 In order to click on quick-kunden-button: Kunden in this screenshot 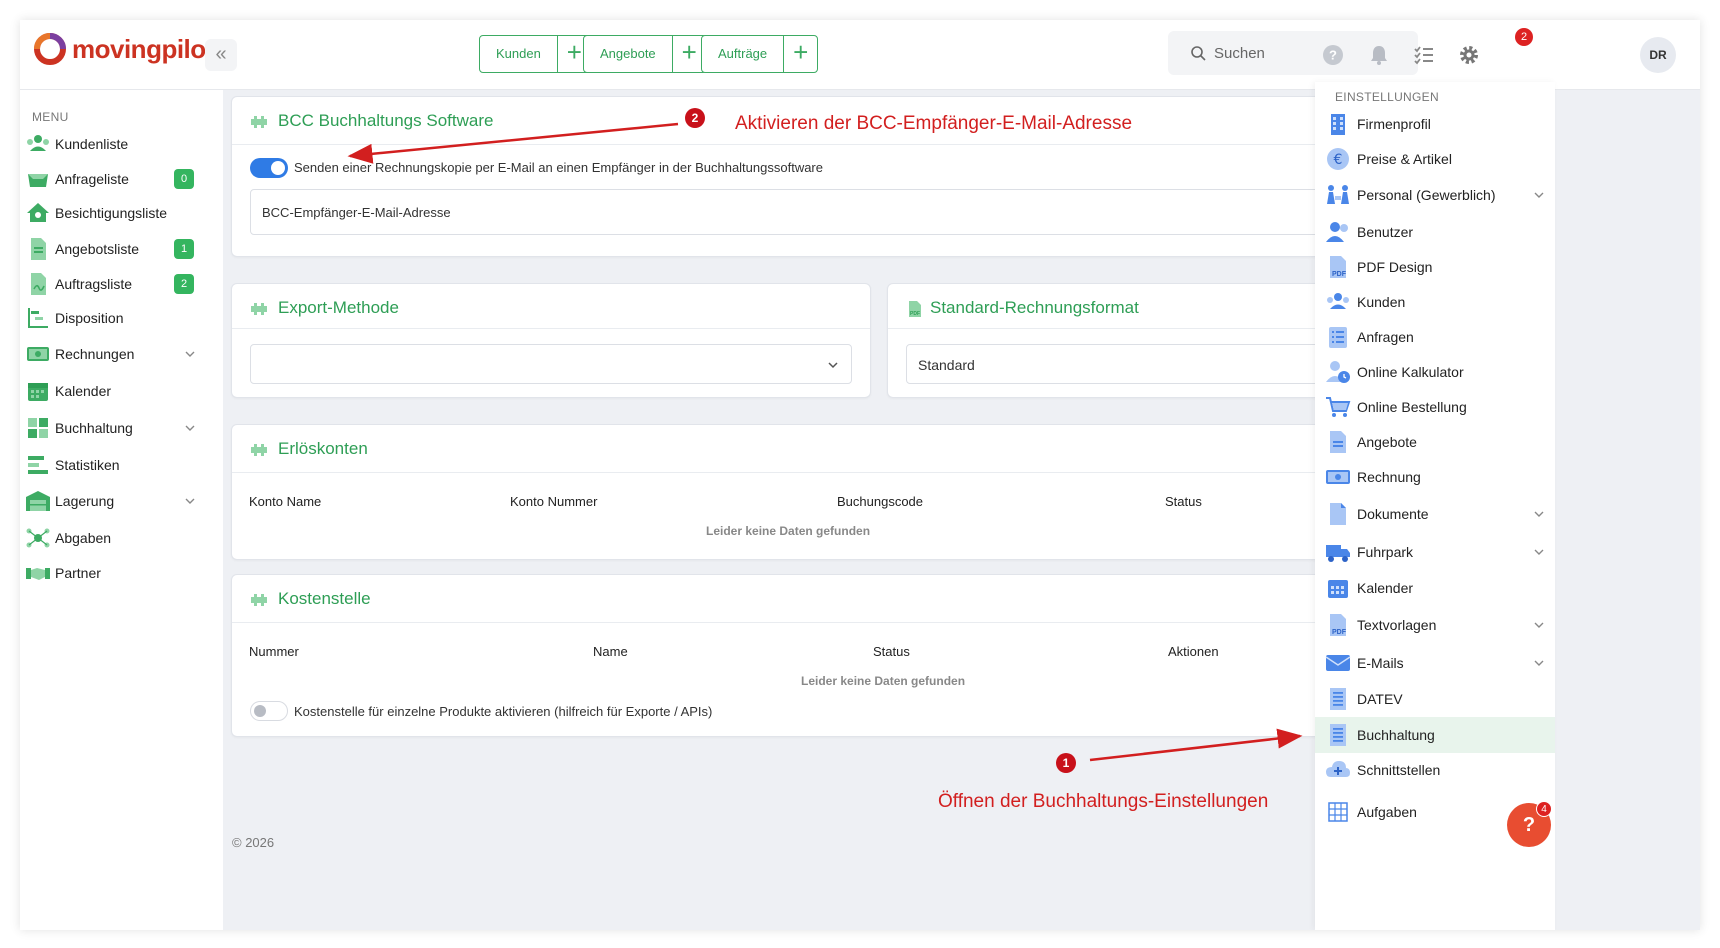, I will do `click(518, 54)`.